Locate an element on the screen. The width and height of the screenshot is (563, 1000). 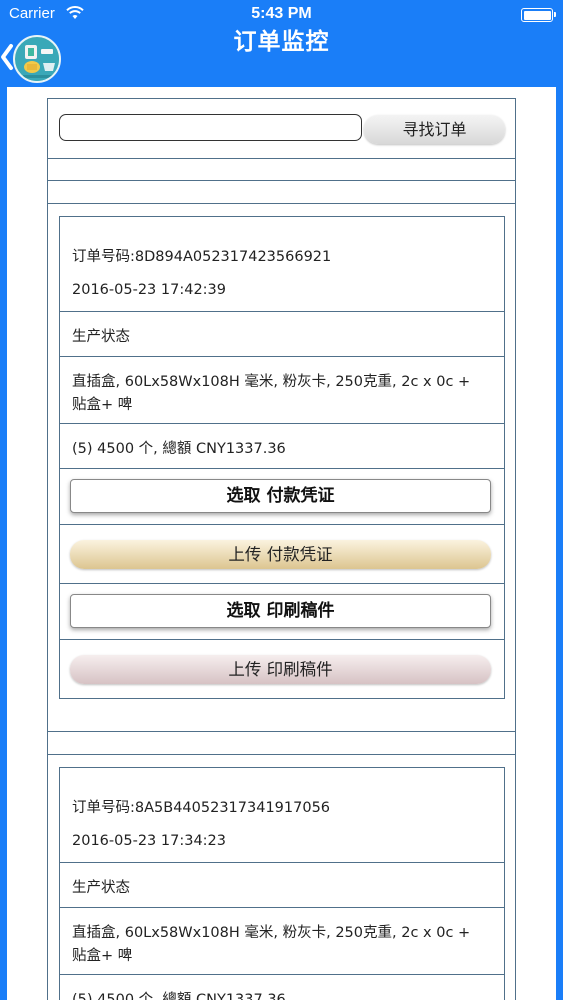
right-border-strip is located at coordinates (559, 543).